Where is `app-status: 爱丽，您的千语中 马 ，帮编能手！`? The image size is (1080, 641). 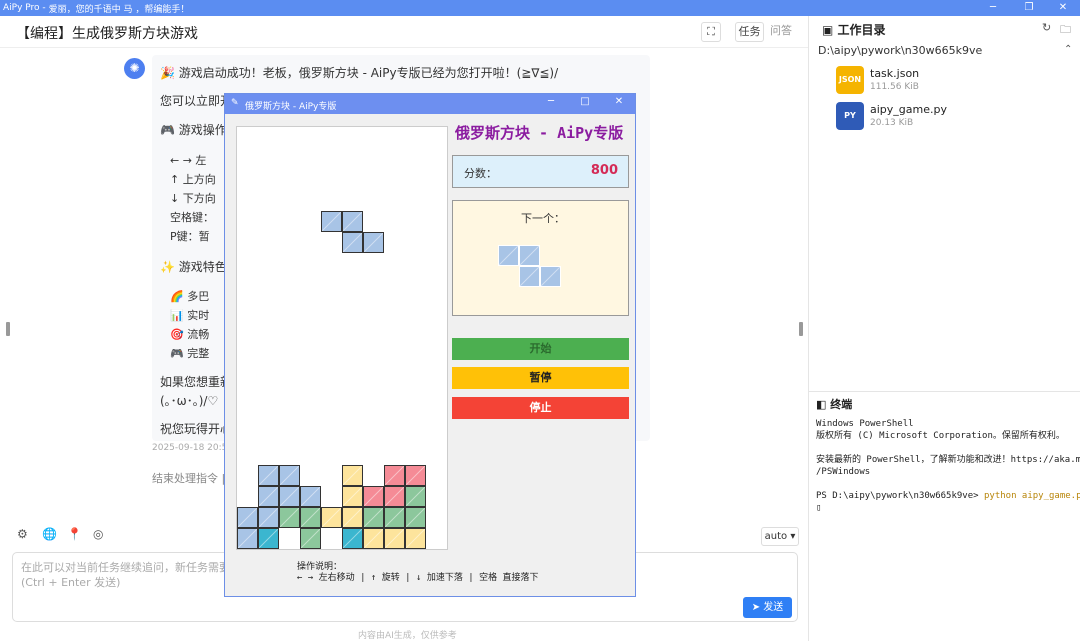 app-status: 爱丽，您的千语中 马 ，帮编能手！ is located at coordinates (119, 9).